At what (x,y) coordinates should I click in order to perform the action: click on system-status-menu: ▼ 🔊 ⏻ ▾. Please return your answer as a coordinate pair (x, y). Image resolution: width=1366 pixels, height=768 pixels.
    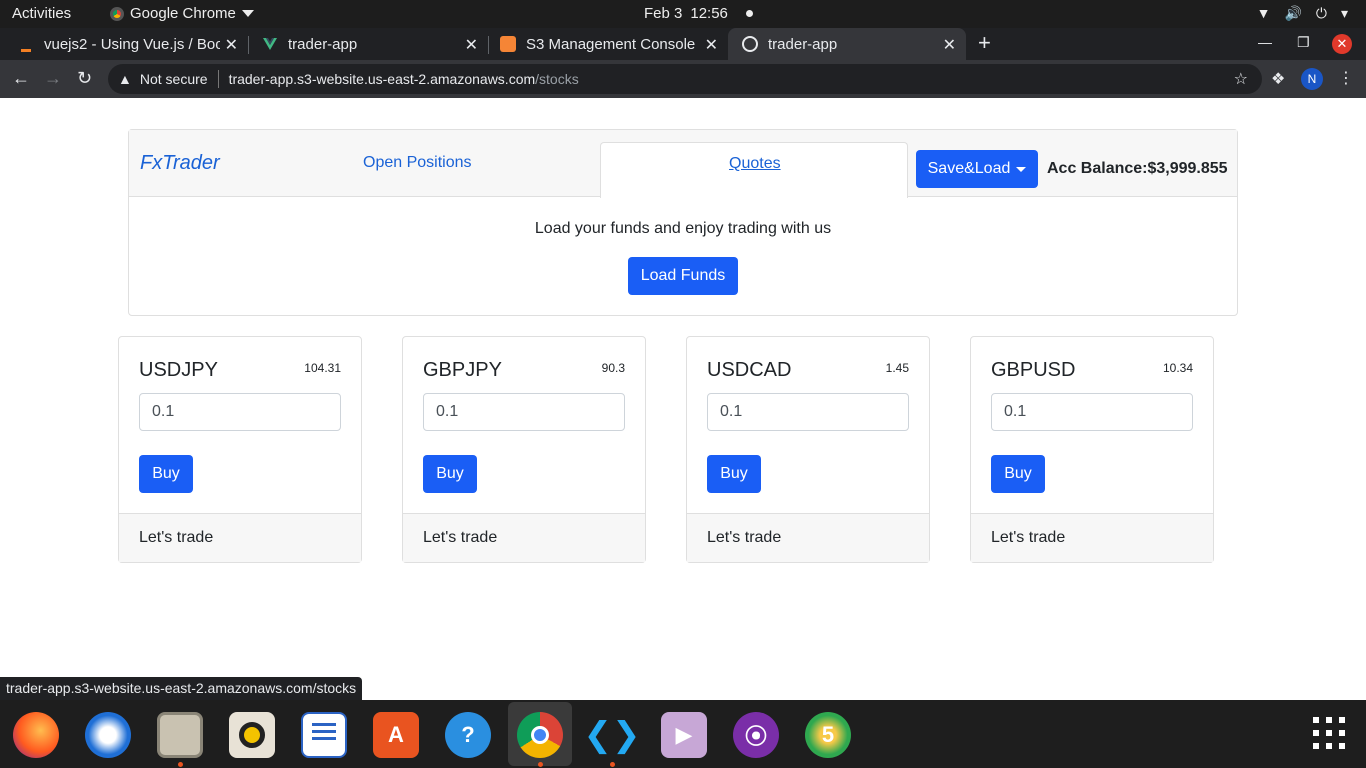
    Looking at the image, I should click on (1302, 13).